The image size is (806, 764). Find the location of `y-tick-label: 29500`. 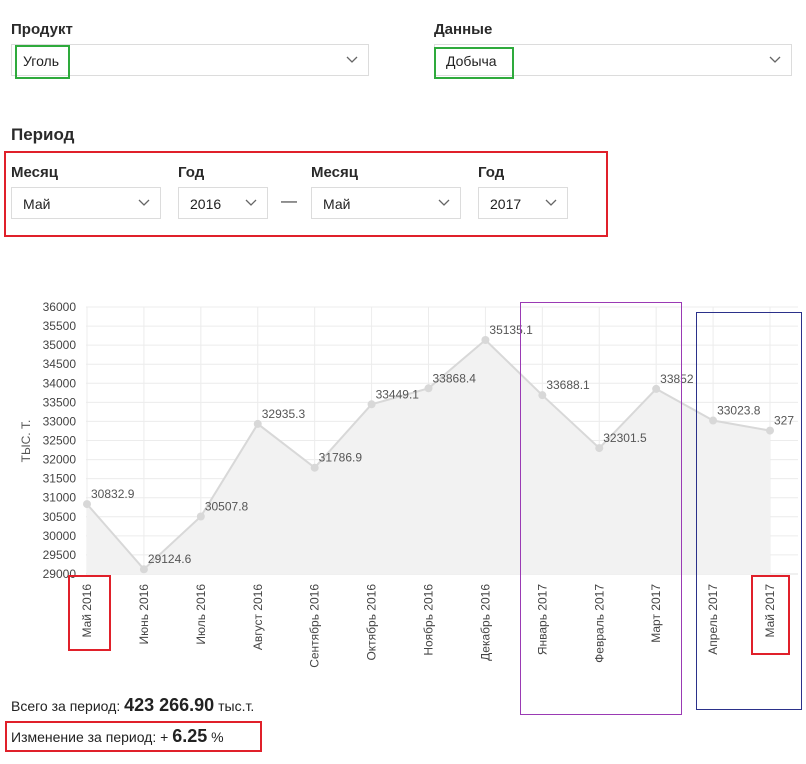

y-tick-label: 29500 is located at coordinates (60, 555).